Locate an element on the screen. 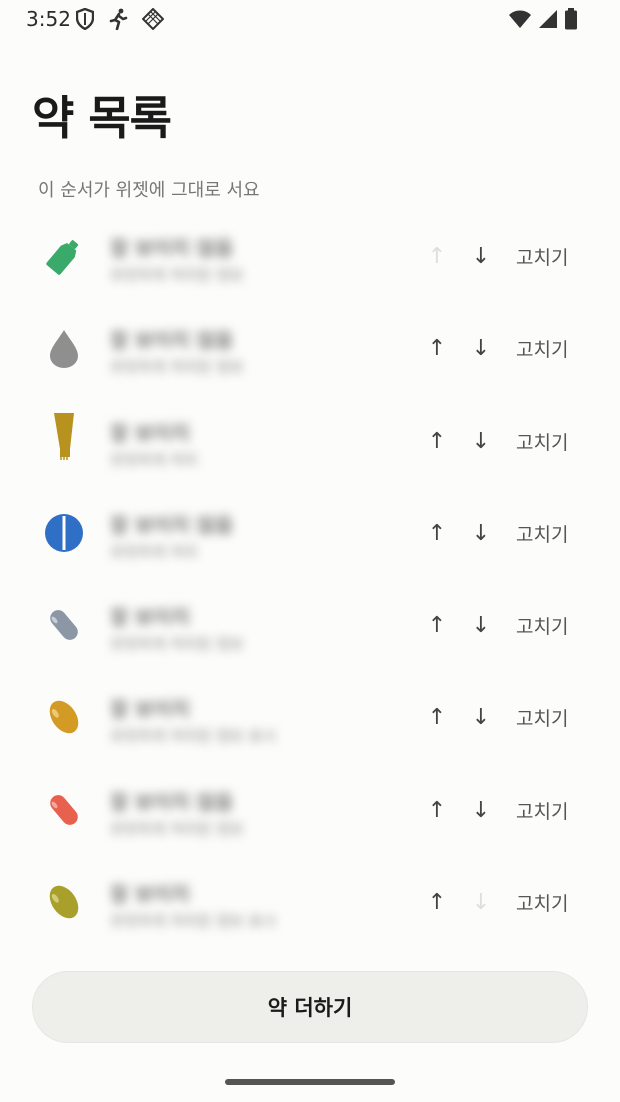 The image size is (620, 1102). medication-row: 잘 보이지 흐릿하게 처리된 정보 ↑ ↓ 고치기 is located at coordinates (310, 625).